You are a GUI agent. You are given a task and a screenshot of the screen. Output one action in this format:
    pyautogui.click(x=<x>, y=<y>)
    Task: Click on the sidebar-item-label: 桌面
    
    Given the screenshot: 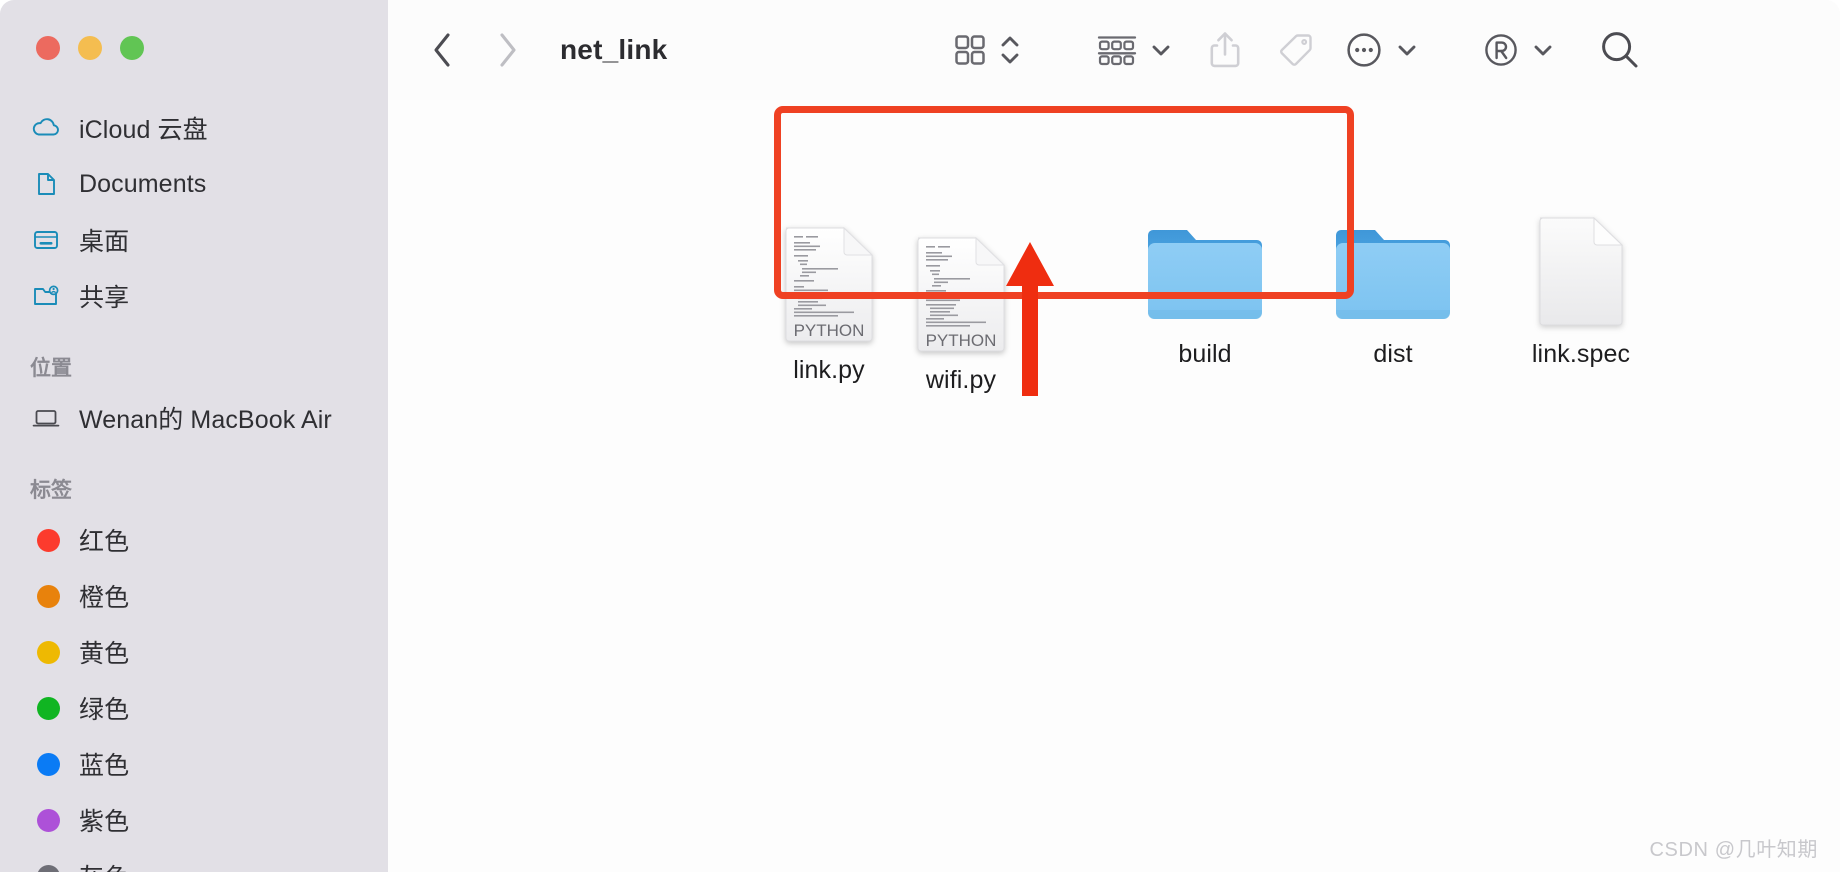 What is the action you would take?
    pyautogui.click(x=104, y=242)
    